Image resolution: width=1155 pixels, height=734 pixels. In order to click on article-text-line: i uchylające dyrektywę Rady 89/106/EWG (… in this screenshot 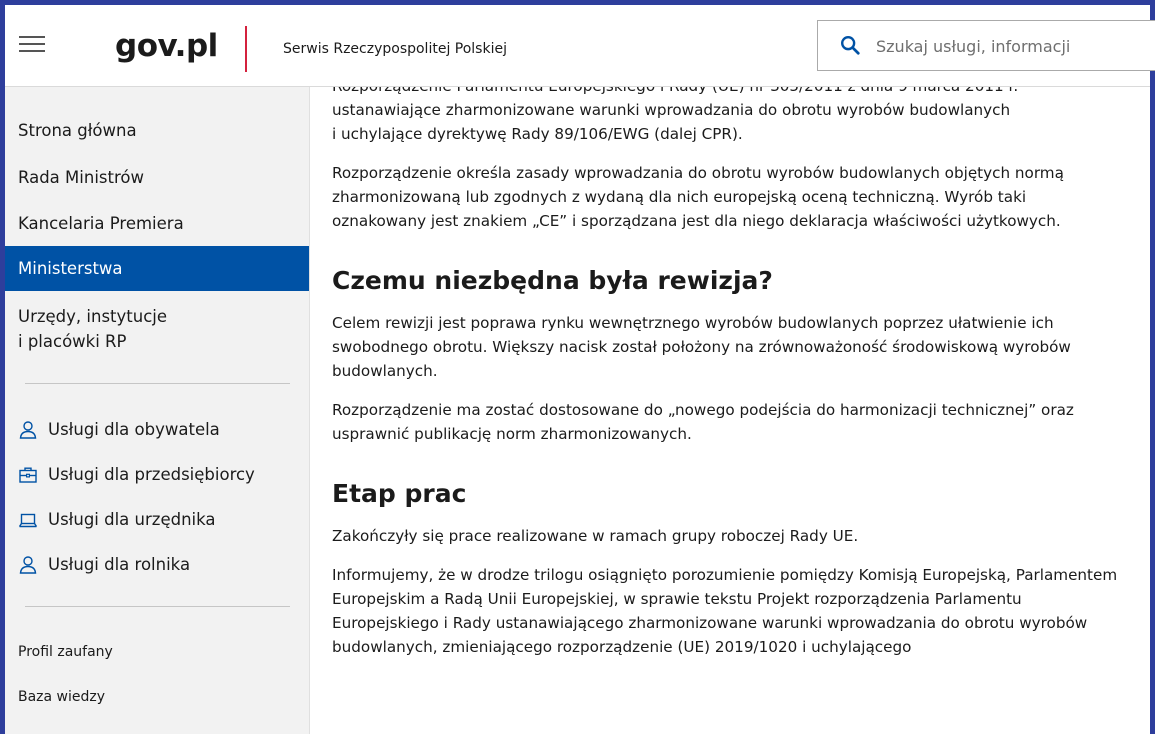, I will do `click(537, 134)`.